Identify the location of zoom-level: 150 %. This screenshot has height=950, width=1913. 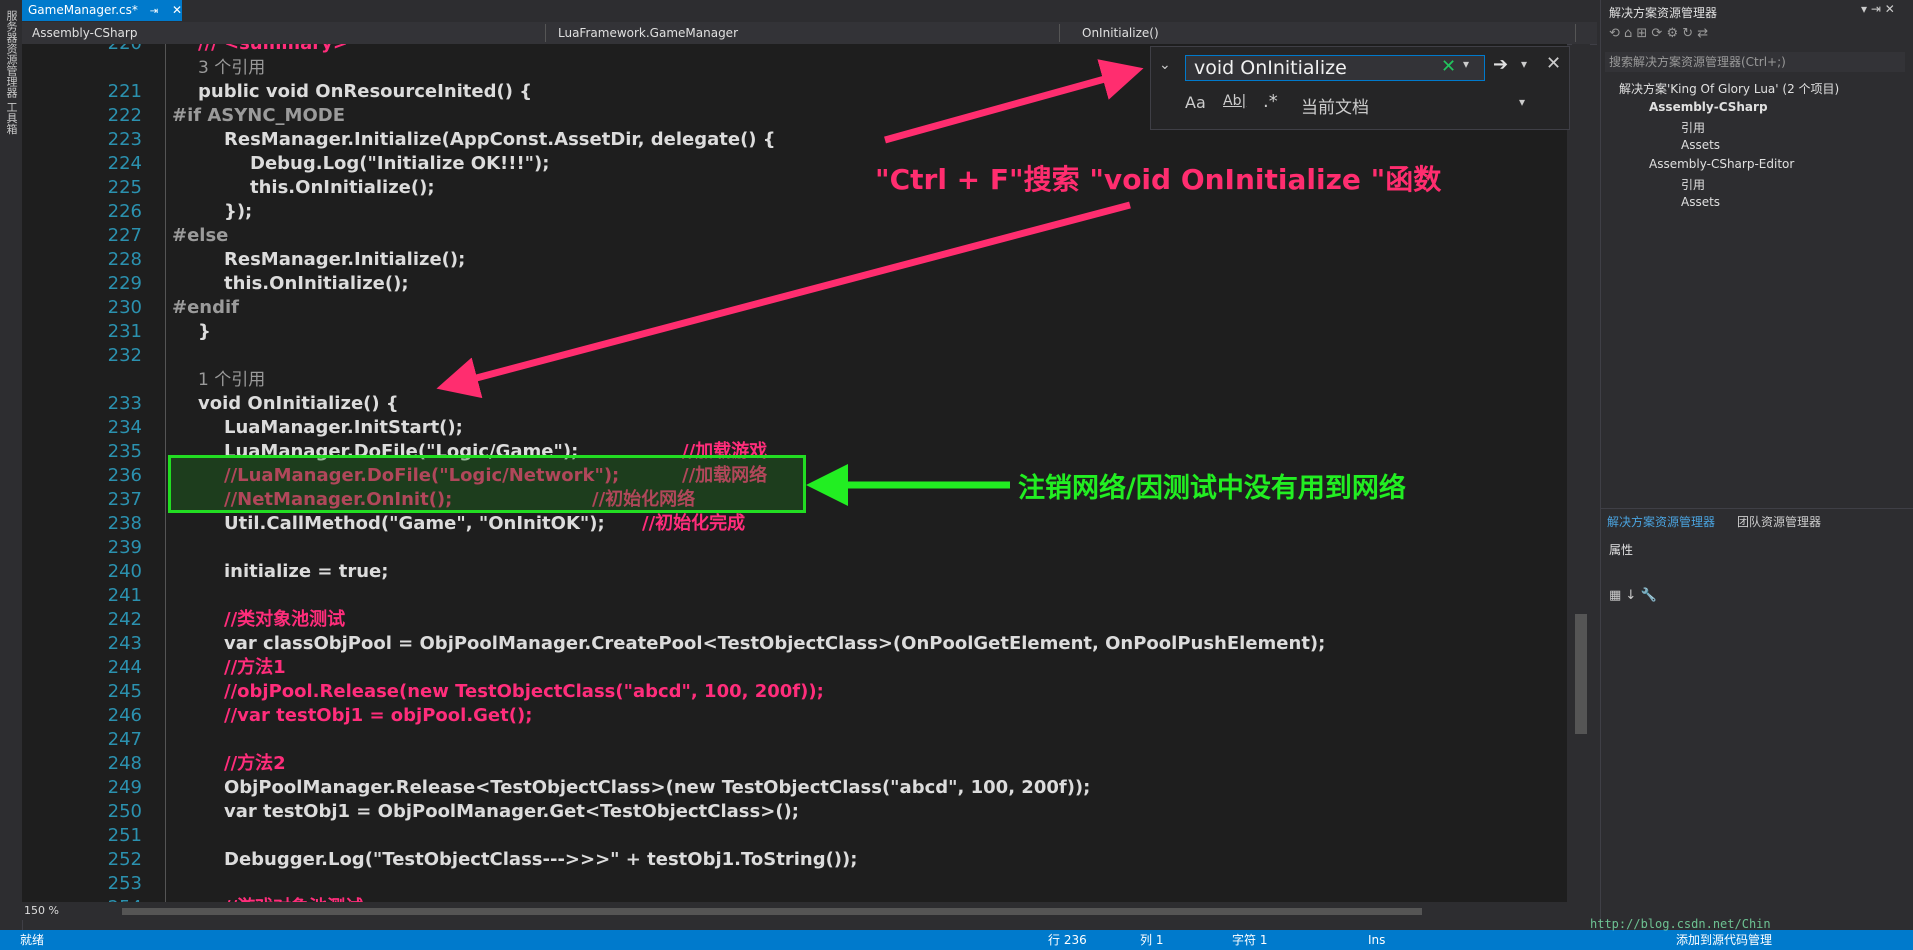
(41, 910).